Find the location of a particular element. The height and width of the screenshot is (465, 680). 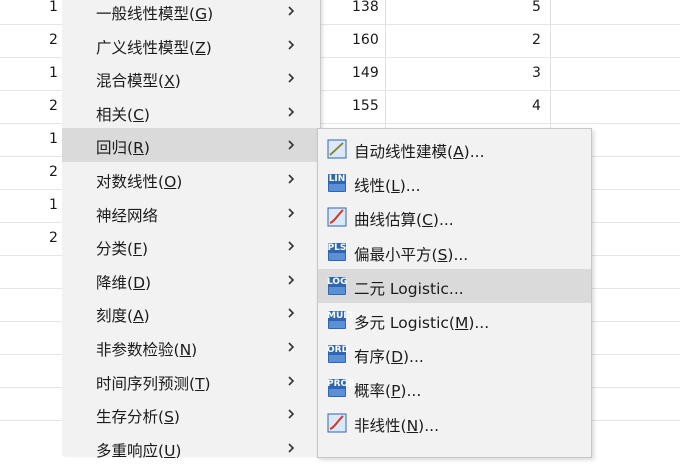

analyze-menu-item: 分类(F) is located at coordinates (191, 246).